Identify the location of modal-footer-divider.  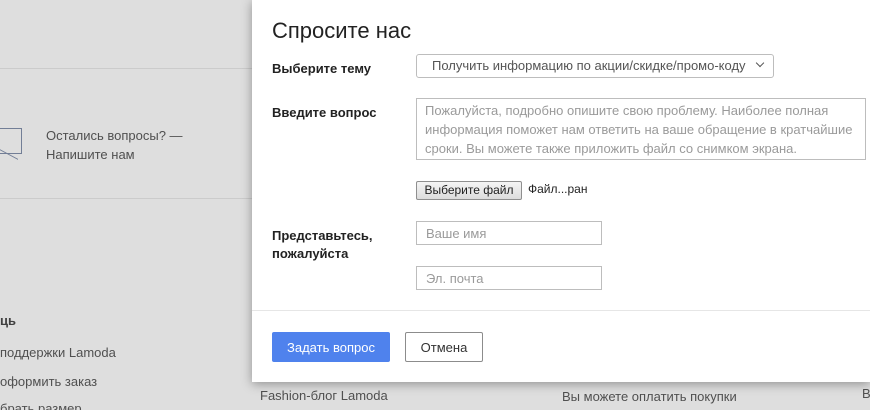
(561, 310).